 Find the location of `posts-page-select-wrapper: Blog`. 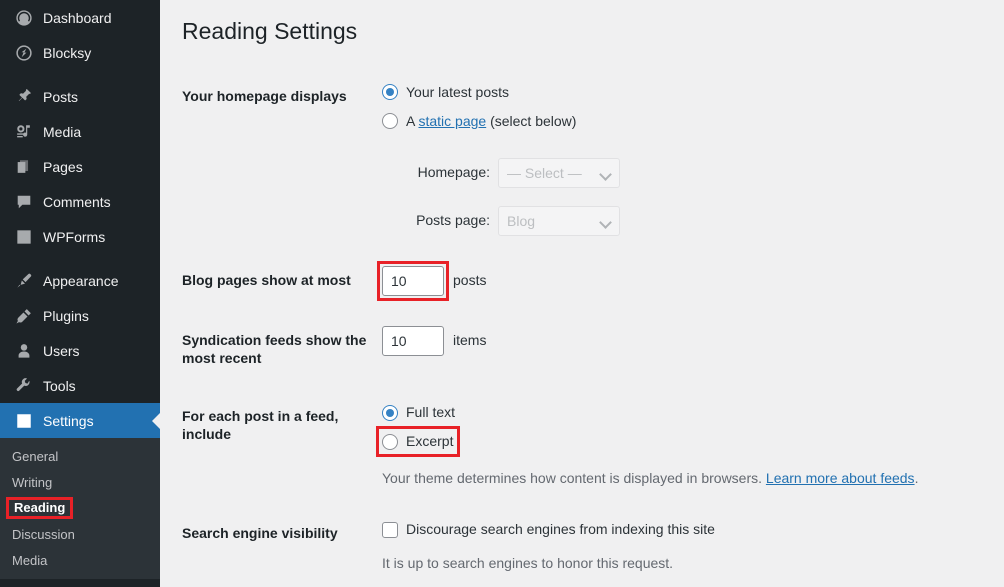

posts-page-select-wrapper: Blog is located at coordinates (559, 220).